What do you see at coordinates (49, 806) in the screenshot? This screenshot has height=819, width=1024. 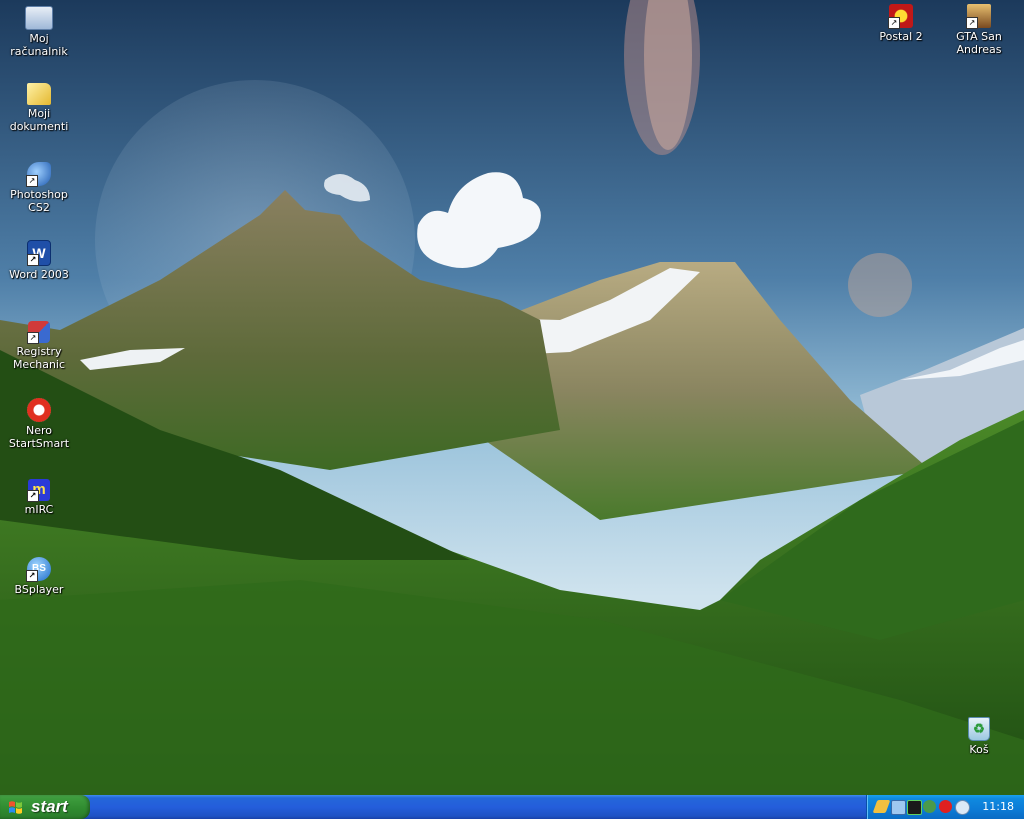 I see `start-label: start` at bounding box center [49, 806].